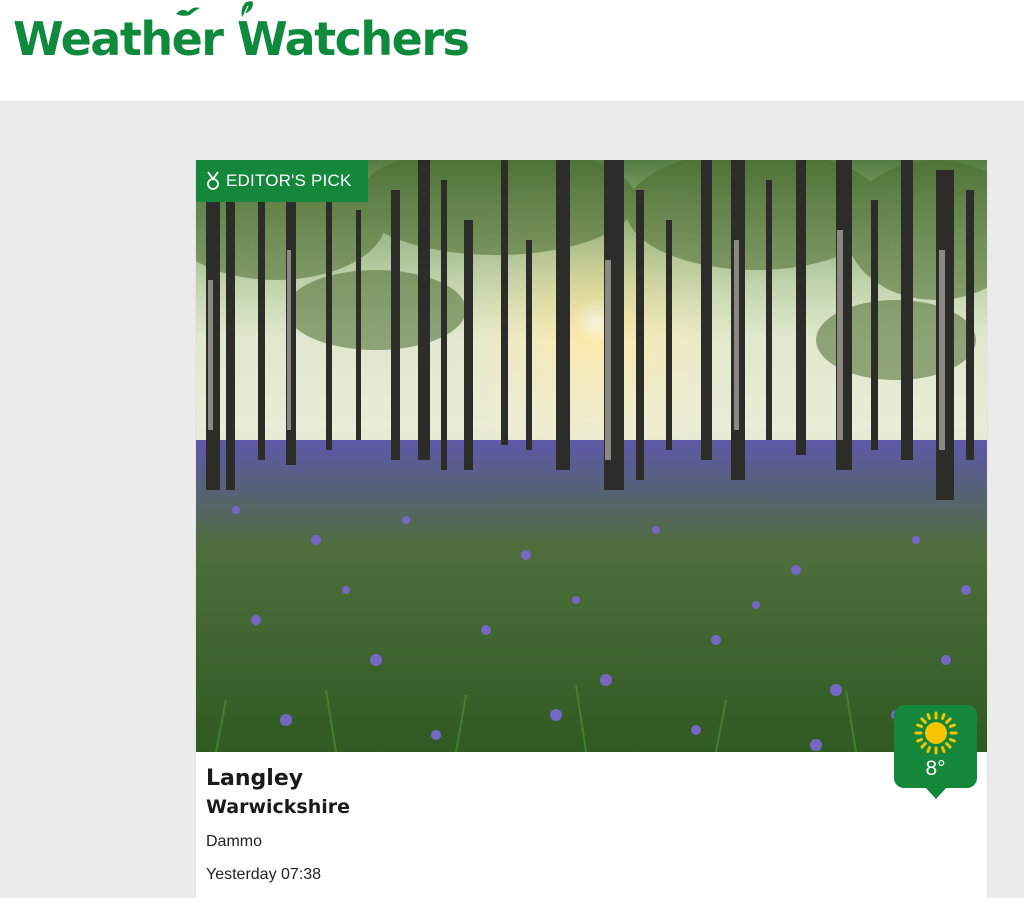 The image size is (1024, 898). What do you see at coordinates (188, 11) in the screenshot?
I see `logo-bird-icon` at bounding box center [188, 11].